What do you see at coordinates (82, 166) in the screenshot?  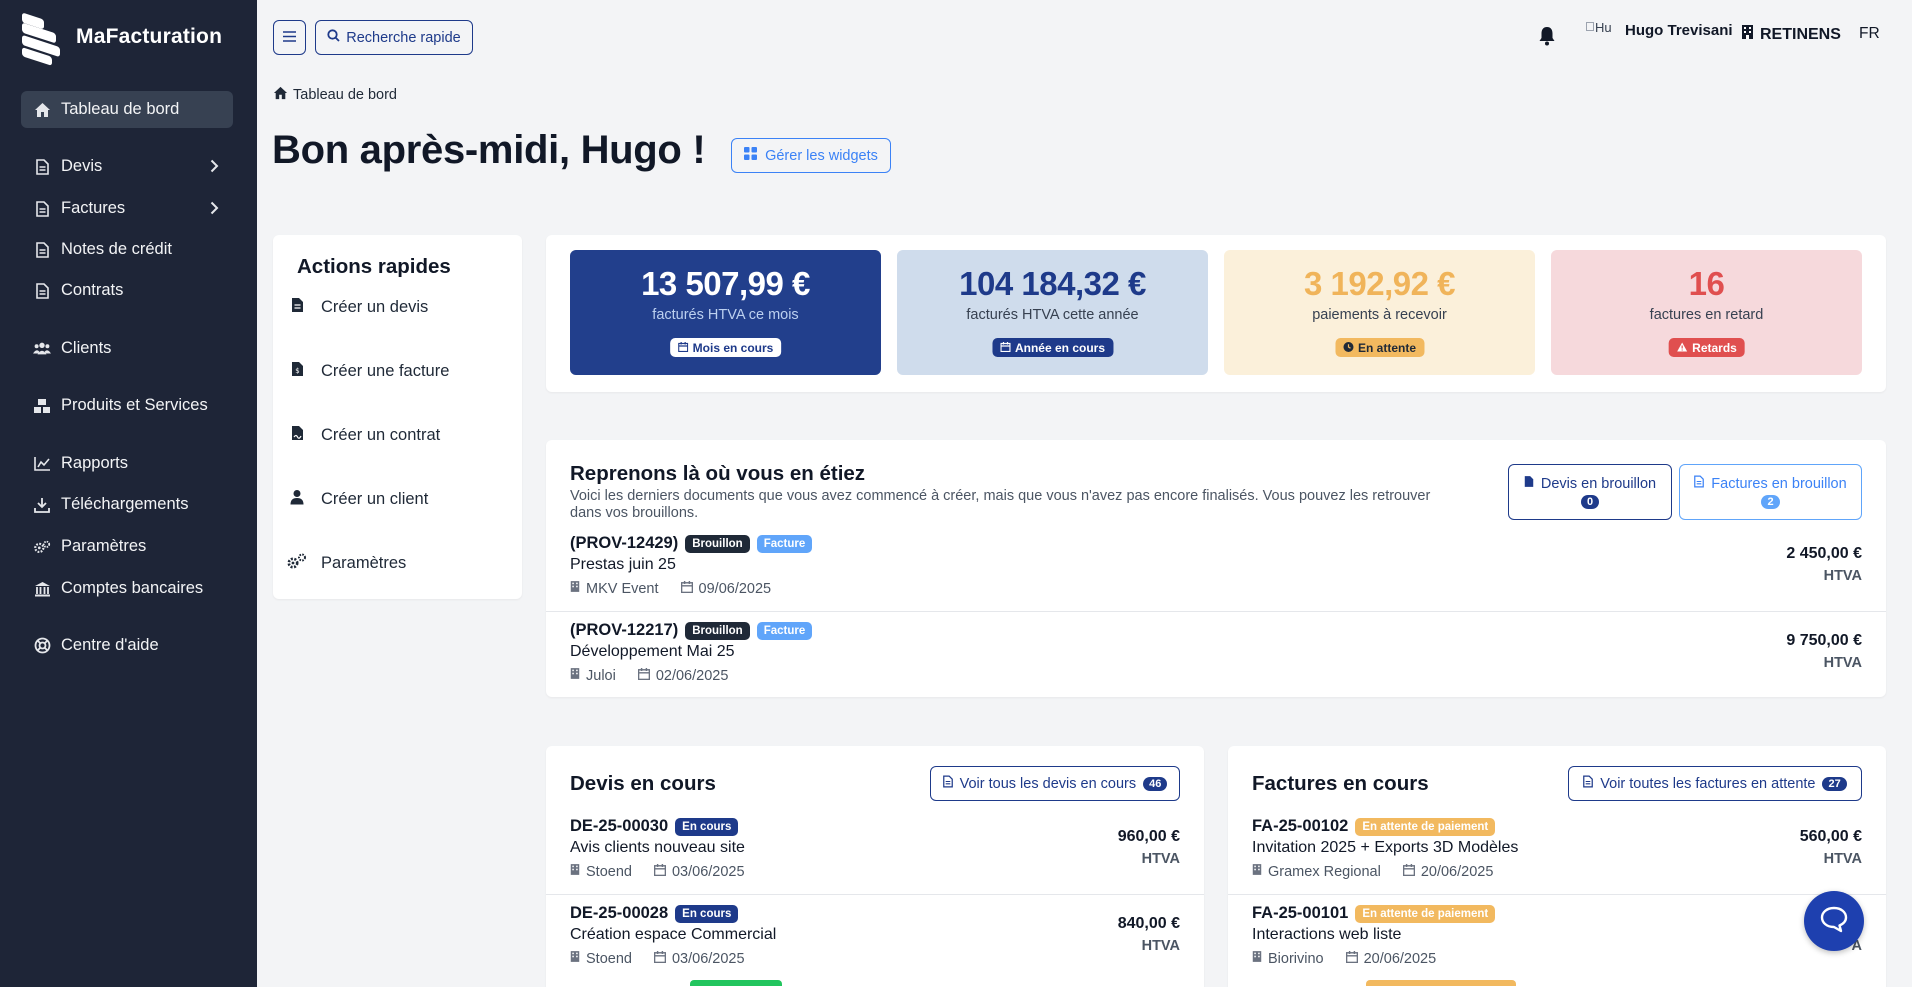 I see `sidebar-item-label: Devis` at bounding box center [82, 166].